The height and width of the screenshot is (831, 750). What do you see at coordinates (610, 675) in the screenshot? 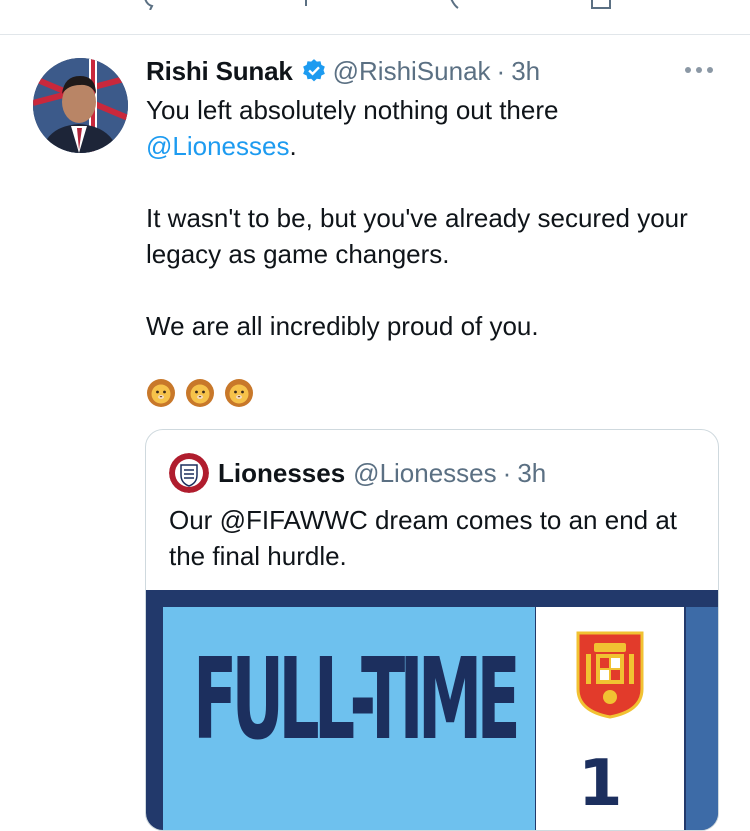
I see `spain-crest-icon` at bounding box center [610, 675].